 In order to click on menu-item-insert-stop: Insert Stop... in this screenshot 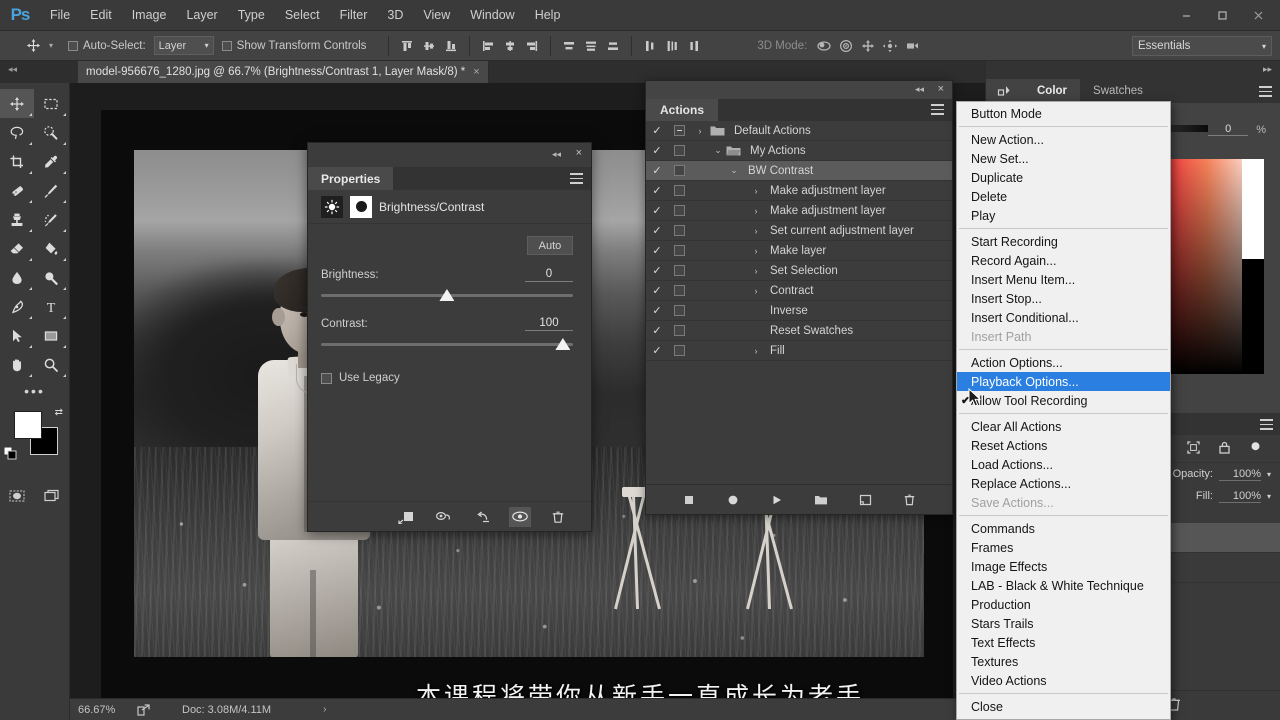, I will do `click(1063, 298)`.